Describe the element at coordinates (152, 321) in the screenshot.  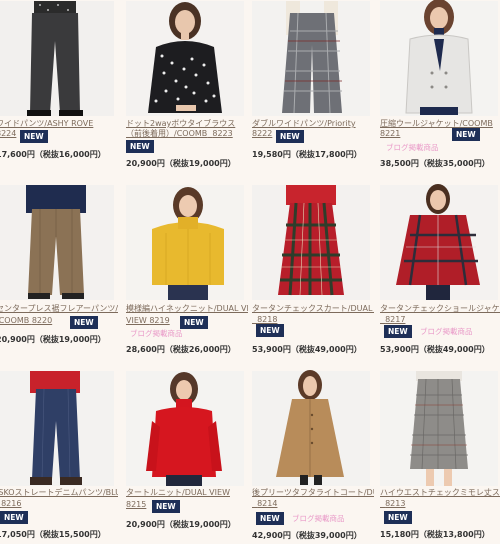
I see `product-code: VIEW 8219` at that location.